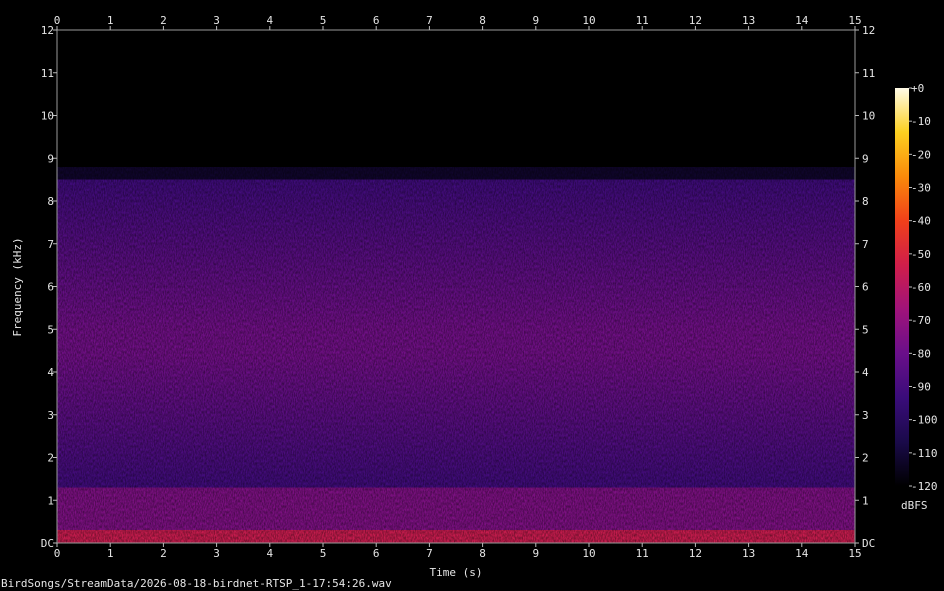 This screenshot has height=591, width=944. Describe the element at coordinates (458, 22) in the screenshot. I see `x-axis-top: 0 1 2 3 4 5 6 7 8 9 10 11 12 13 14 15` at that location.